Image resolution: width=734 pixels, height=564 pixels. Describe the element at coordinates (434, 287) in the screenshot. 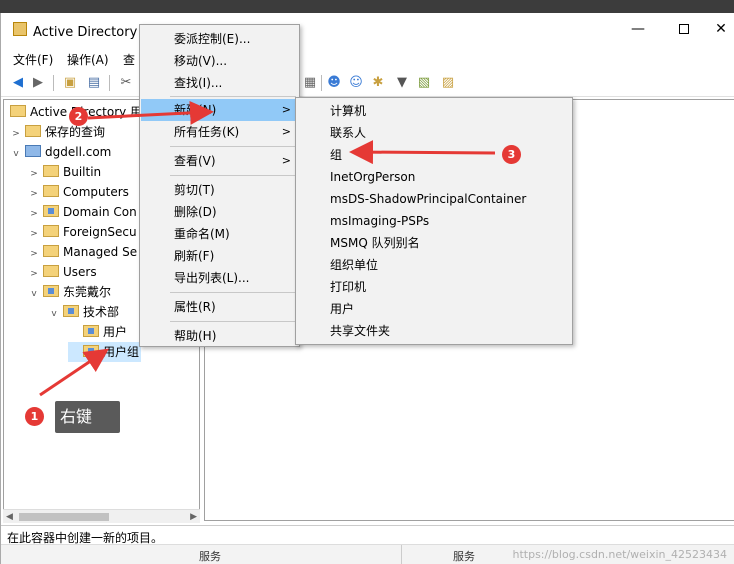

I see `new-printer: 打印机` at that location.